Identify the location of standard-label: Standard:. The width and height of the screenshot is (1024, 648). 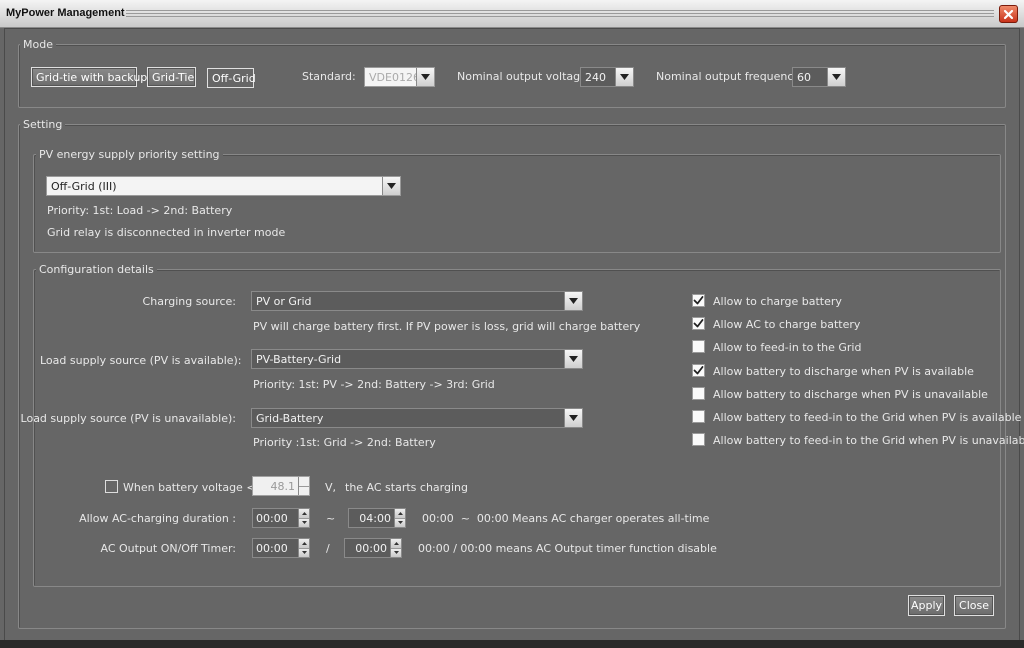
(329, 76).